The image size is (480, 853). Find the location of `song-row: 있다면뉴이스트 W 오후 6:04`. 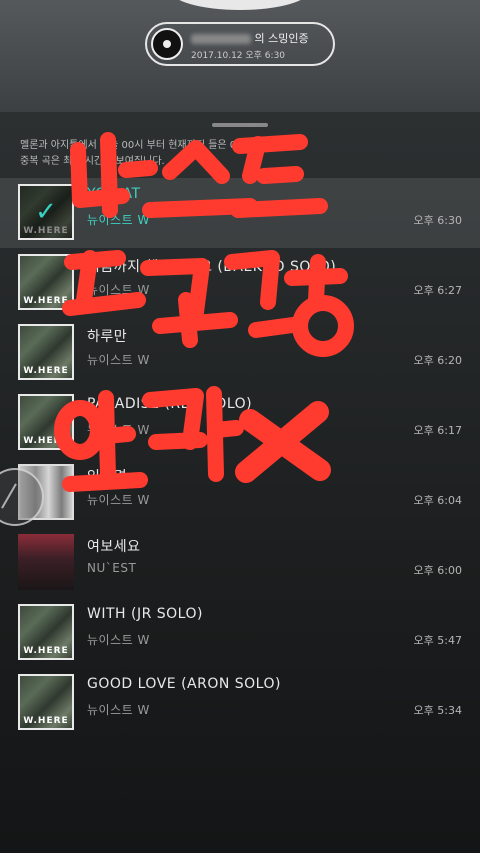

song-row: 있다면뉴이스트 W 오후 6:04 is located at coordinates (240, 493).